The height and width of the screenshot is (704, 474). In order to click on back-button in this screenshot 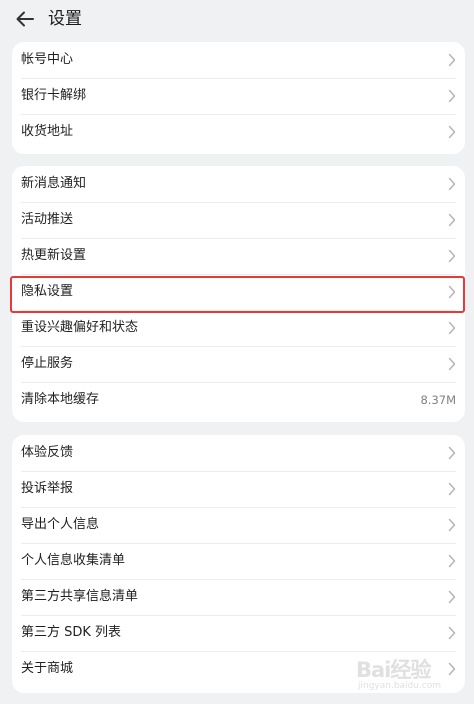, I will do `click(26, 19)`.